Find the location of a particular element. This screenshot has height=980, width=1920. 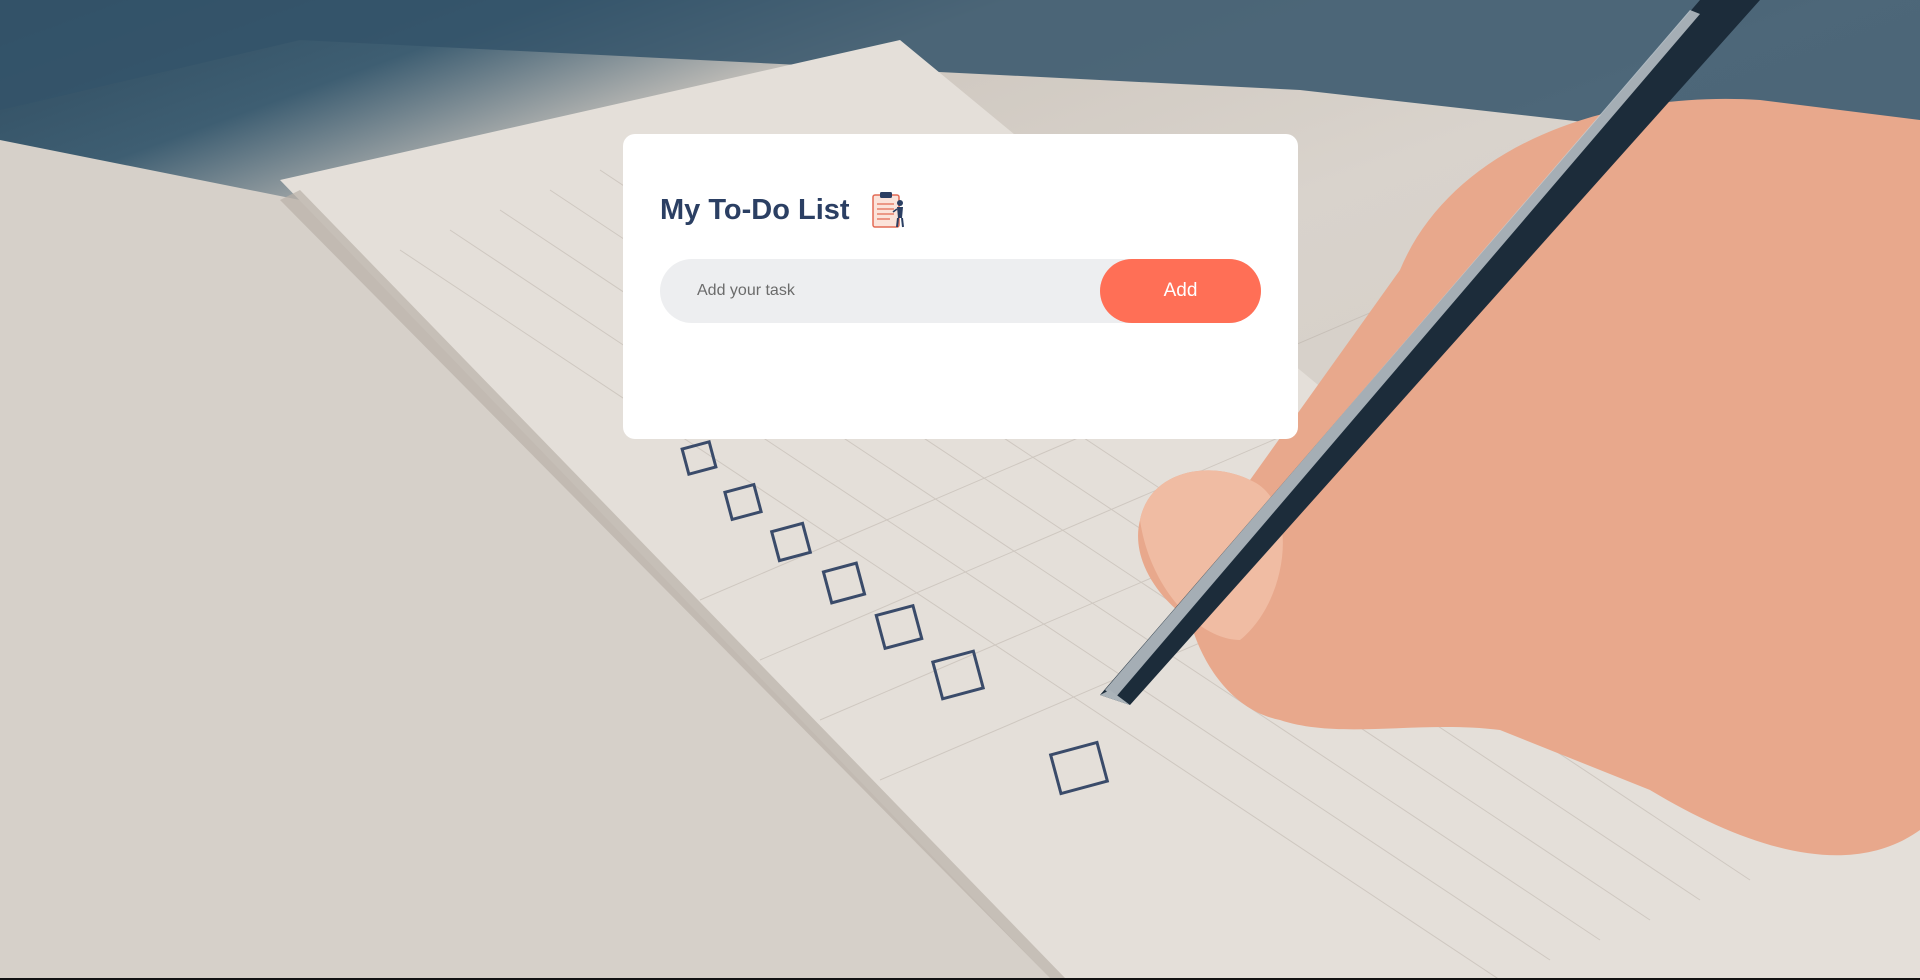

task-input-row: Add is located at coordinates (960, 291).